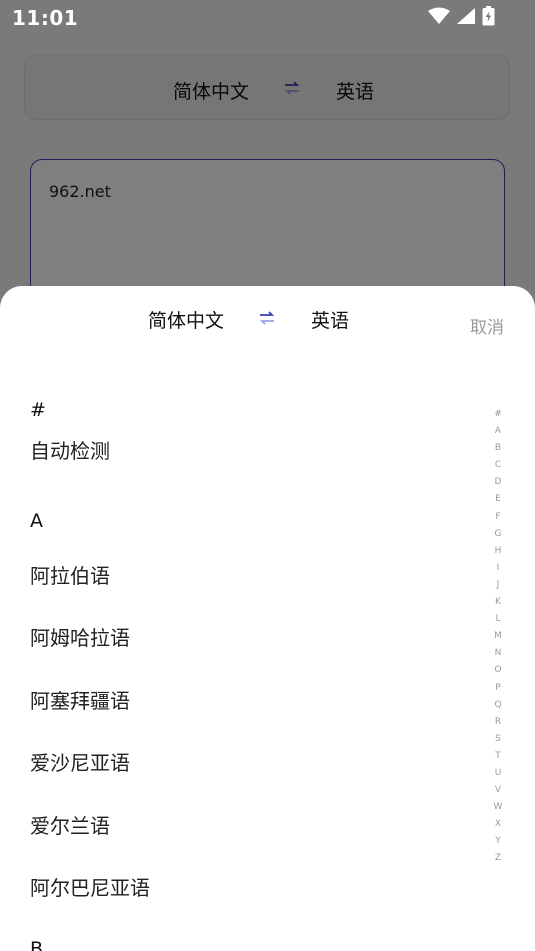 Image resolution: width=535 pixels, height=951 pixels. What do you see at coordinates (267, 18) in the screenshot?
I see `status-bar: 11:01` at bounding box center [267, 18].